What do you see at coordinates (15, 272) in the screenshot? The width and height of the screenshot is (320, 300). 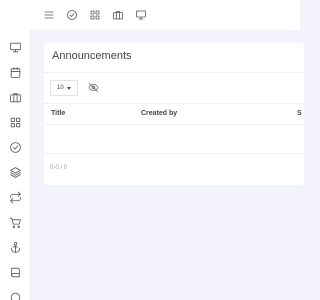 I see `book-icon` at bounding box center [15, 272].